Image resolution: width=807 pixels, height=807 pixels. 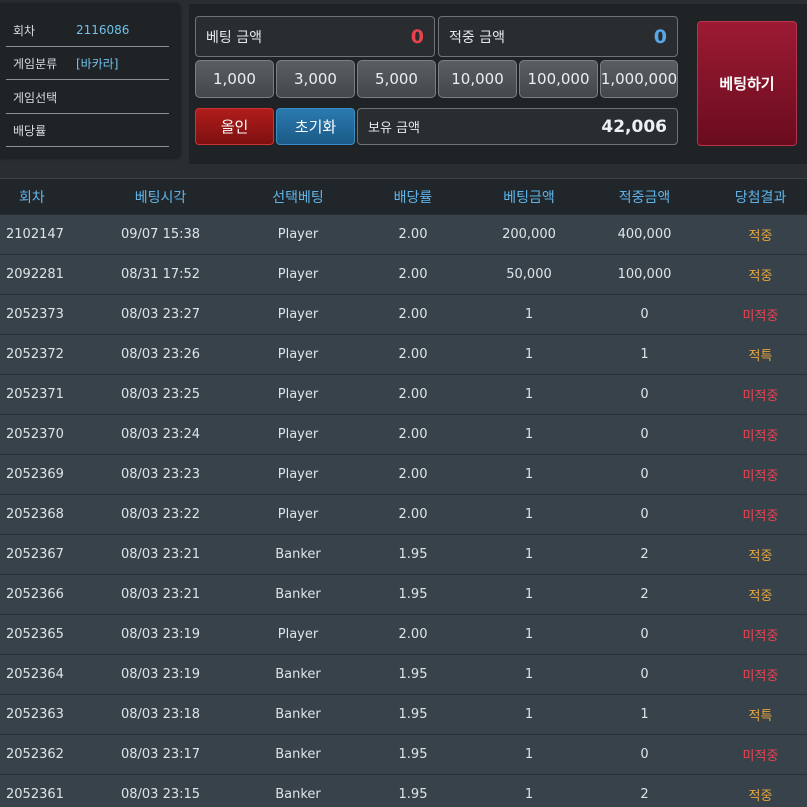 I want to click on table-row: 2052370 08/03 23:24 Player 2.00 1 0 미적중, so click(x=403, y=435).